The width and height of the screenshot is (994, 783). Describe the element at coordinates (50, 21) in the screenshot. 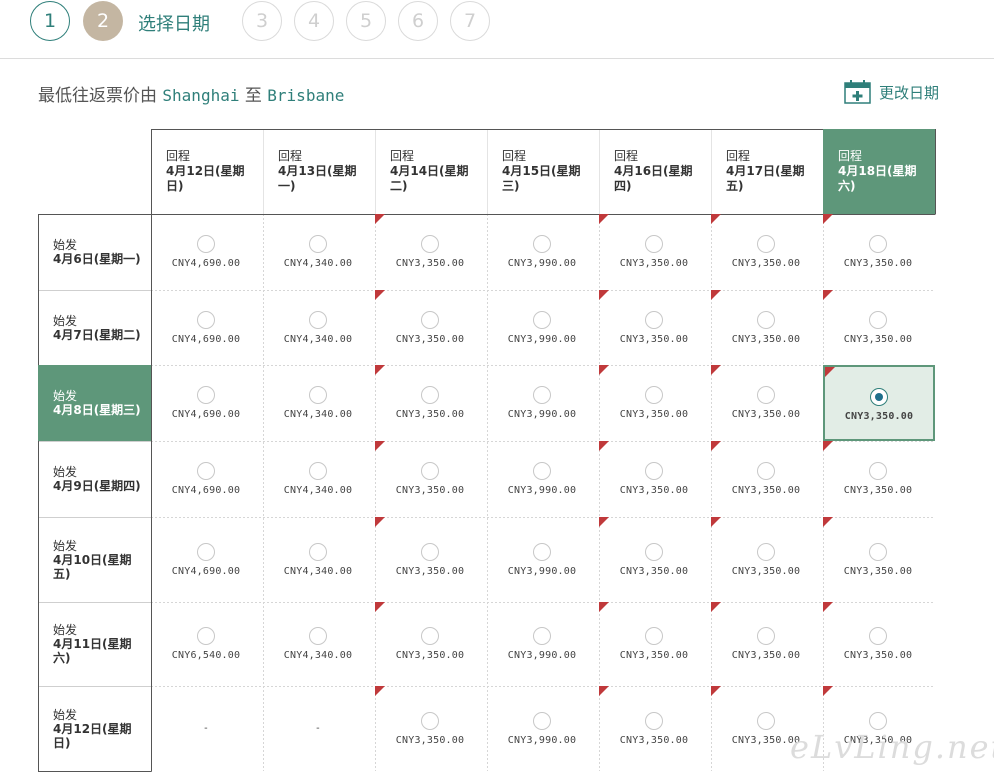

I see `step-1: 1` at that location.